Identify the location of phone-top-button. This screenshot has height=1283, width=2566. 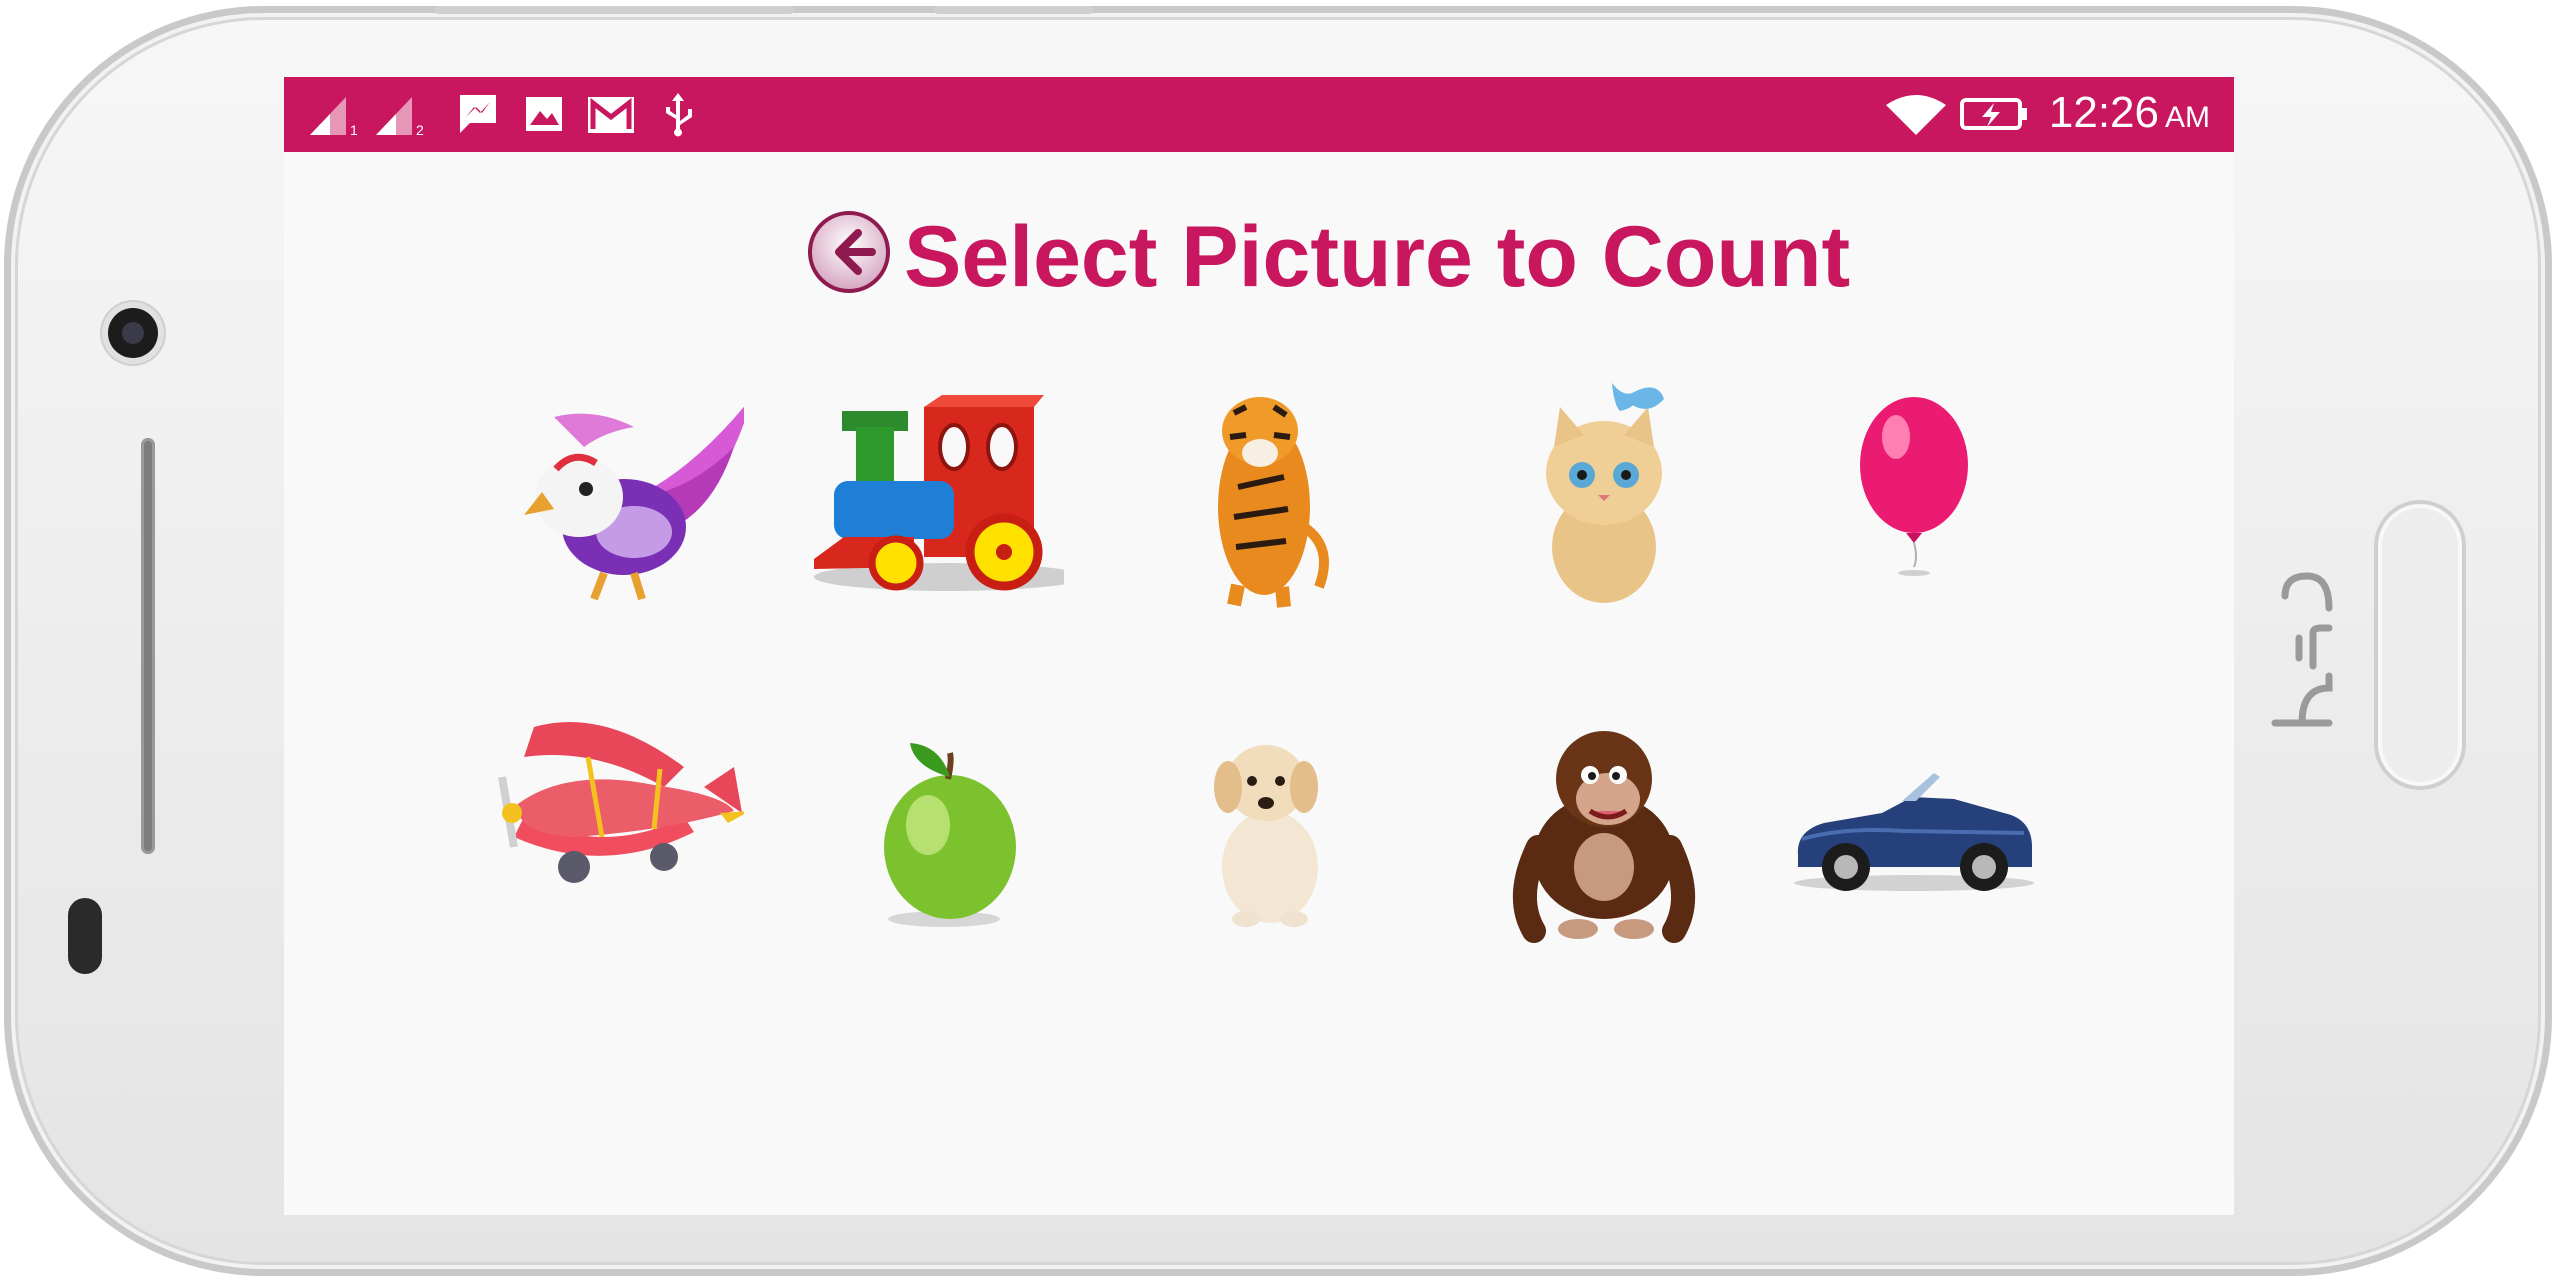
(1014, 10).